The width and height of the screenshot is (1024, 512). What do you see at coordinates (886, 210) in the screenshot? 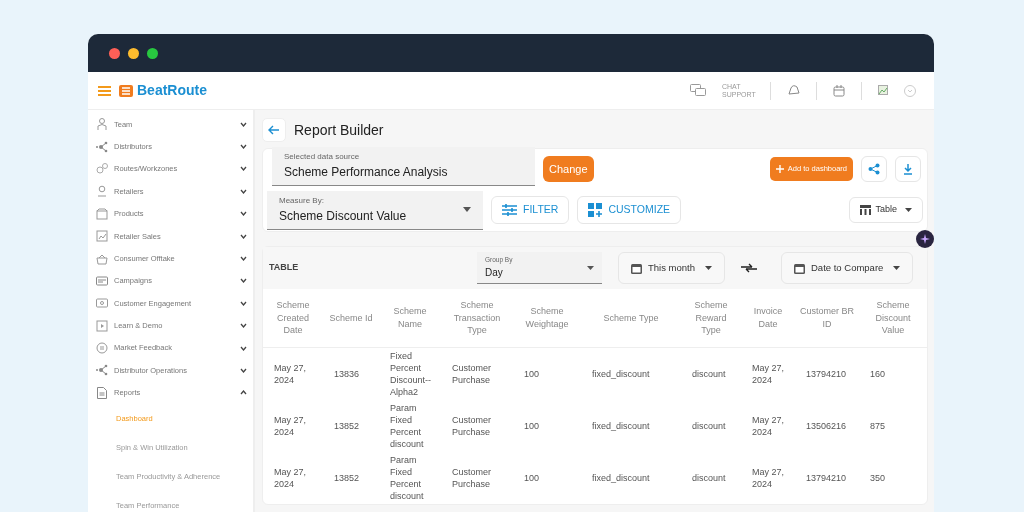
I see `view-dropdown: Table` at bounding box center [886, 210].